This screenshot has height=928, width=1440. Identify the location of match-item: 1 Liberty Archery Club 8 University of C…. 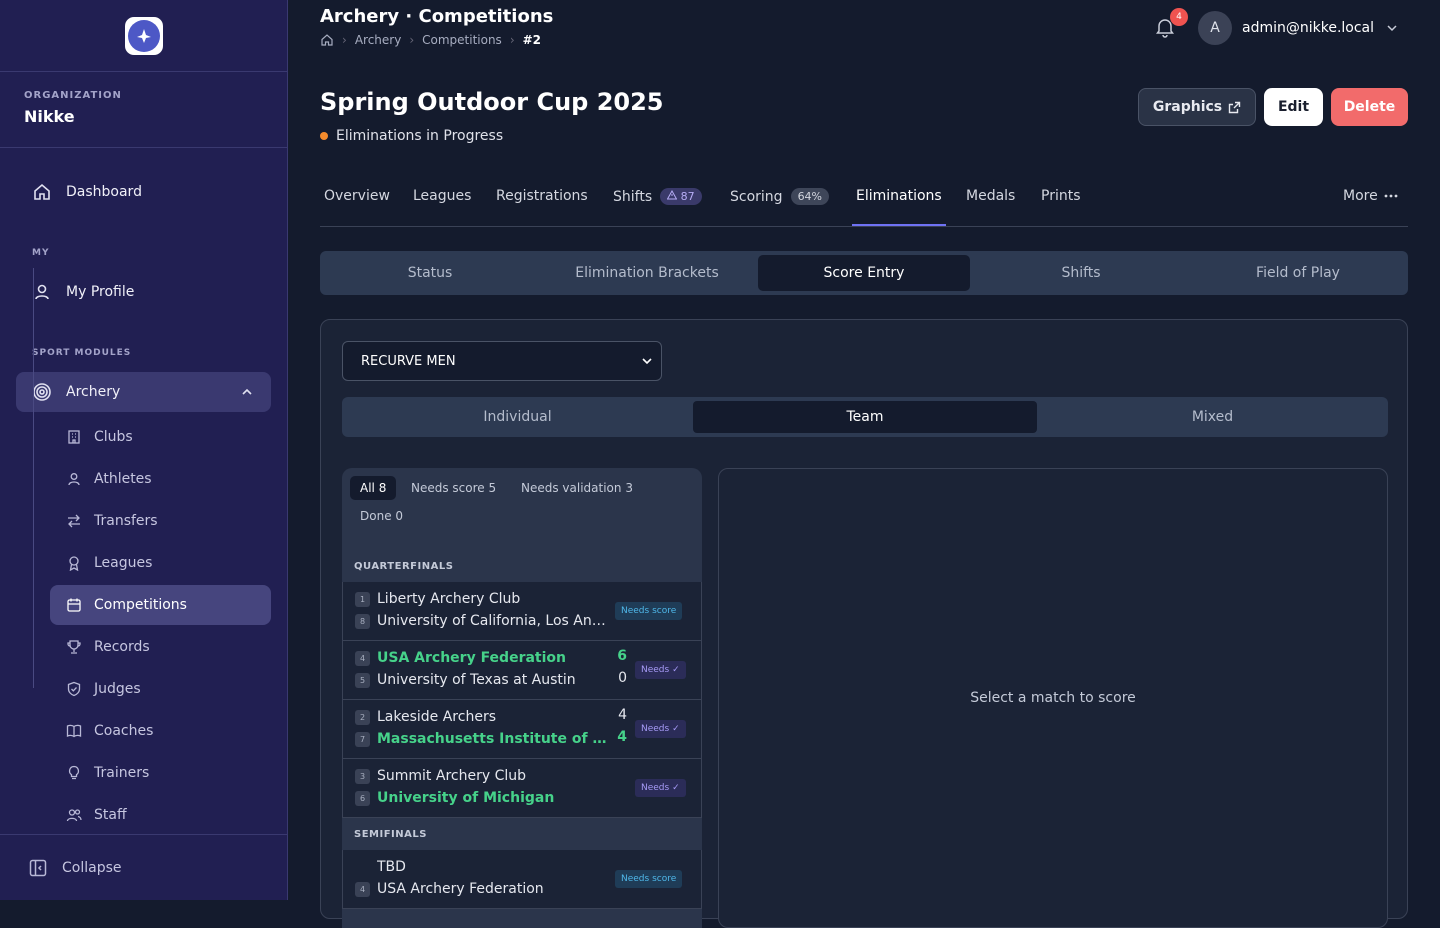
(522, 611).